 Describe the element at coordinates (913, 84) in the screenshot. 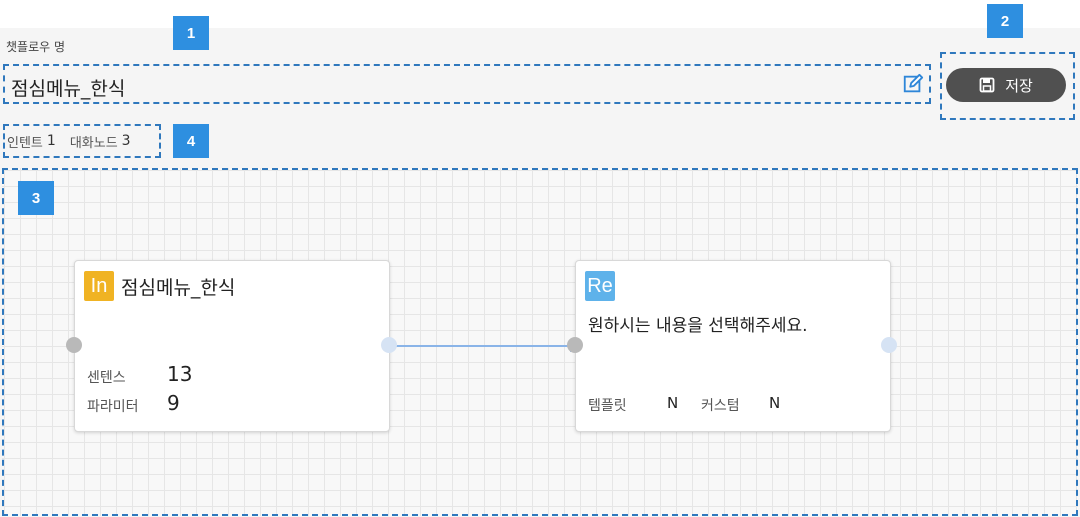

I see `edit-icon` at that location.